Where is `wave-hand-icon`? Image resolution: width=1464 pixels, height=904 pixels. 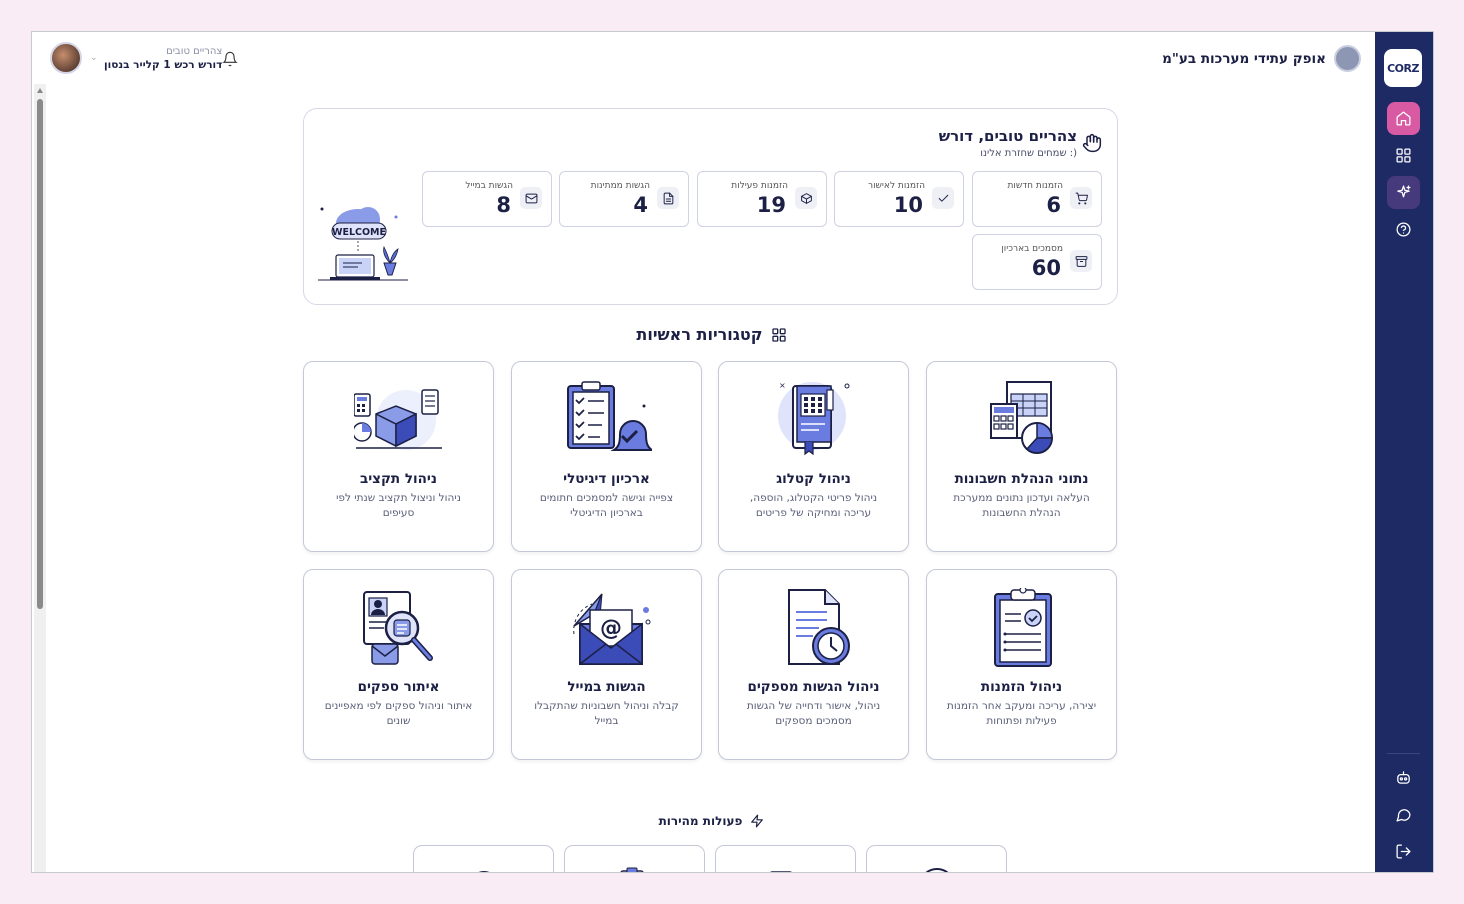 wave-hand-icon is located at coordinates (1092, 143).